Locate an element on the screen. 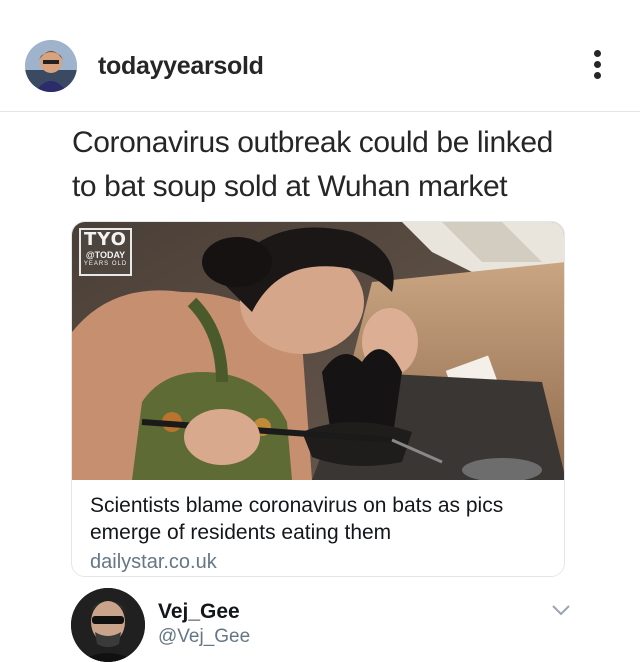 This screenshot has width=640, height=662. reply-avatar-image is located at coordinates (108, 625).